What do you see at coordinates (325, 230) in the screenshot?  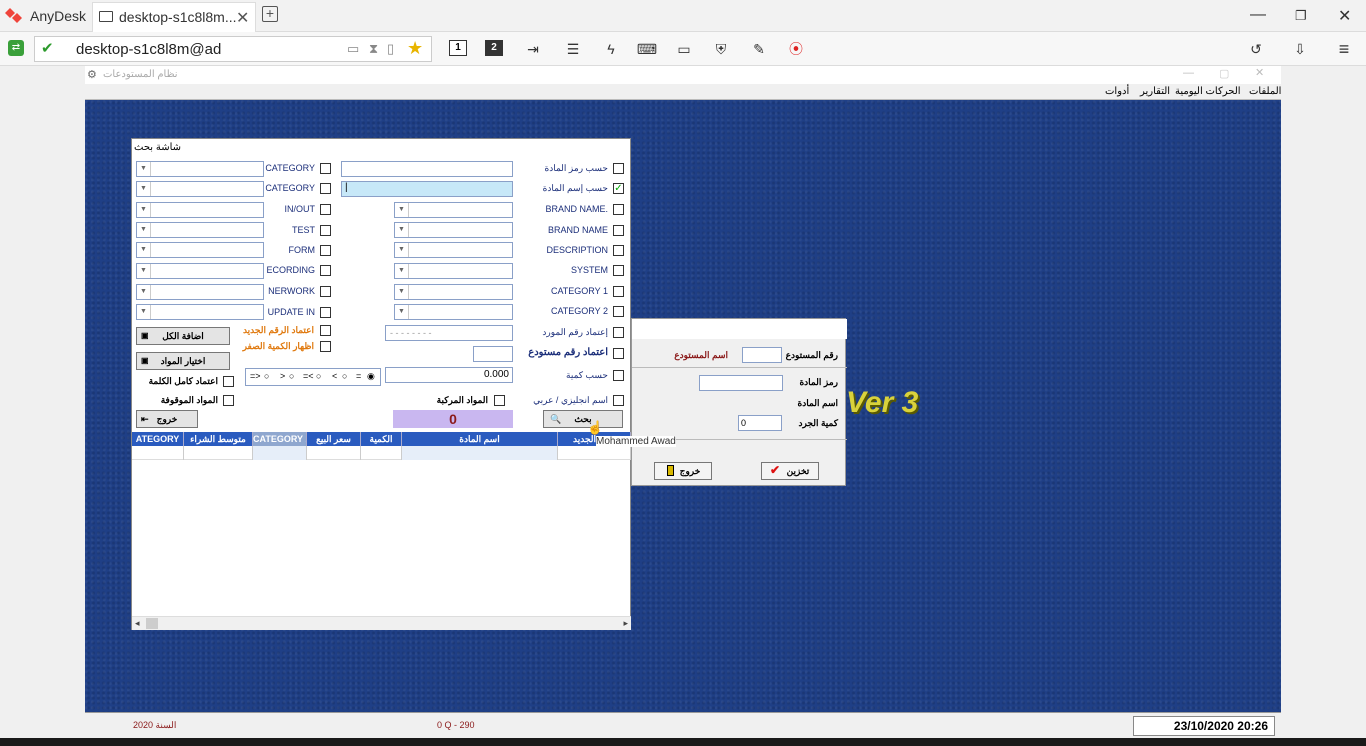 I see `test-checkbox` at bounding box center [325, 230].